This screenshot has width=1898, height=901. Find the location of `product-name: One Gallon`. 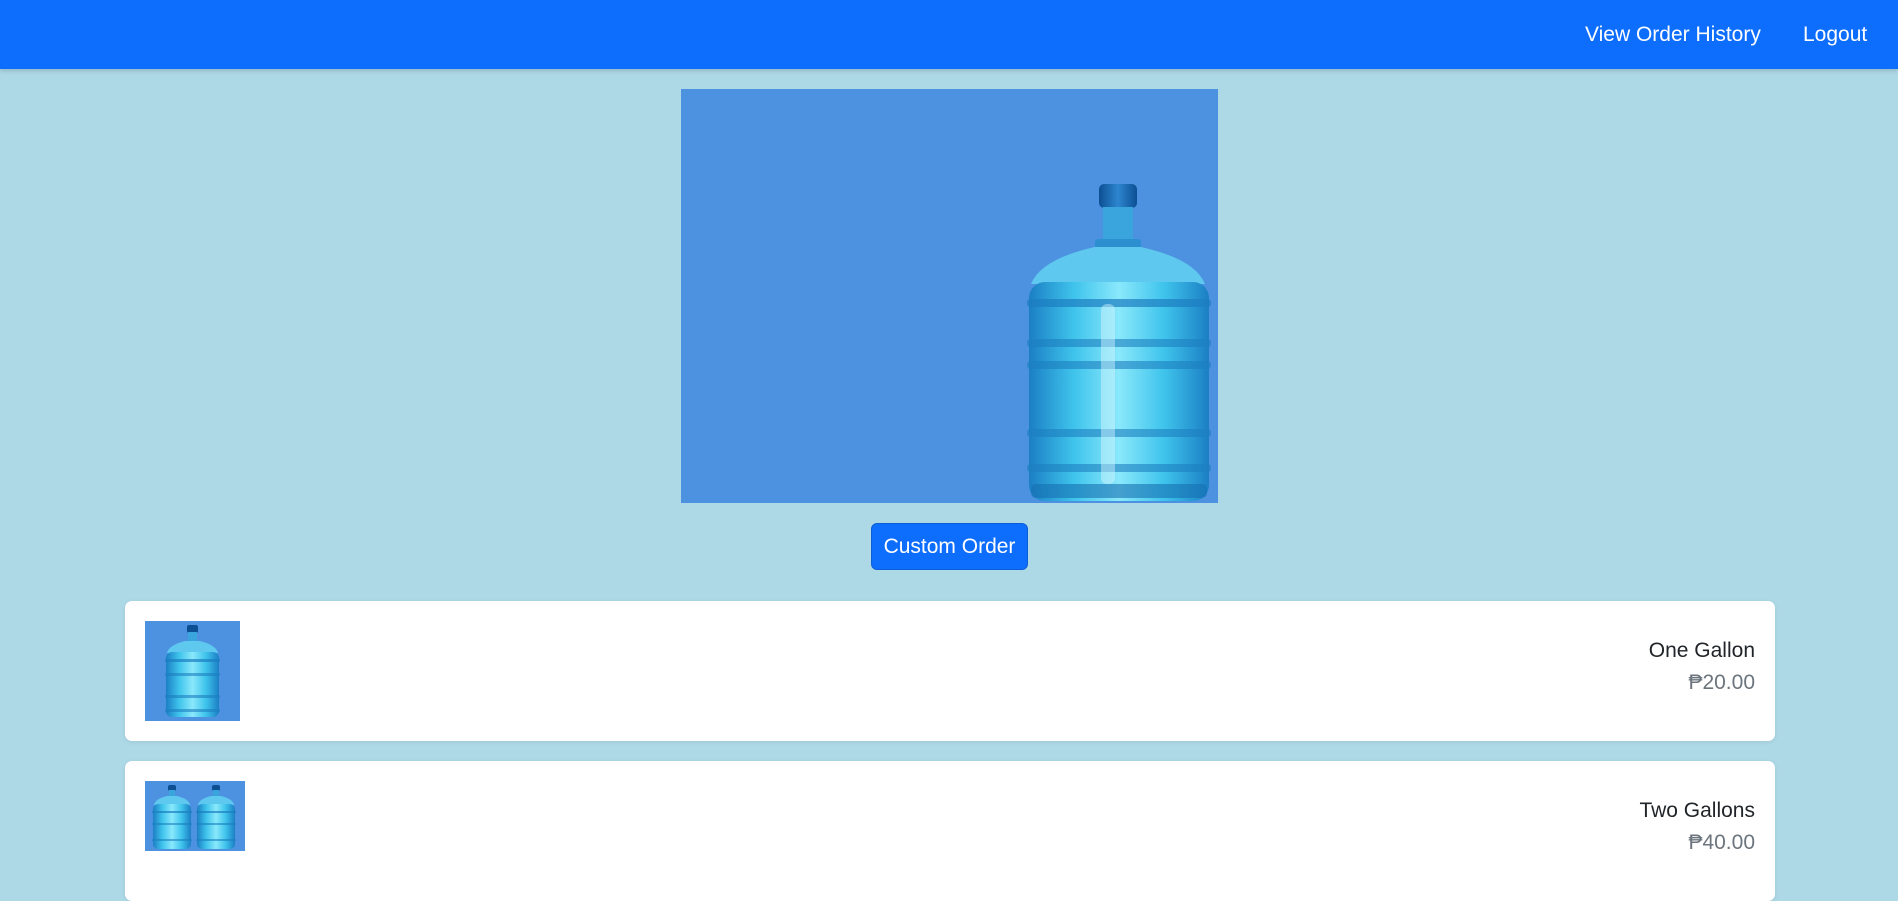

product-name: One Gallon is located at coordinates (1701, 650).